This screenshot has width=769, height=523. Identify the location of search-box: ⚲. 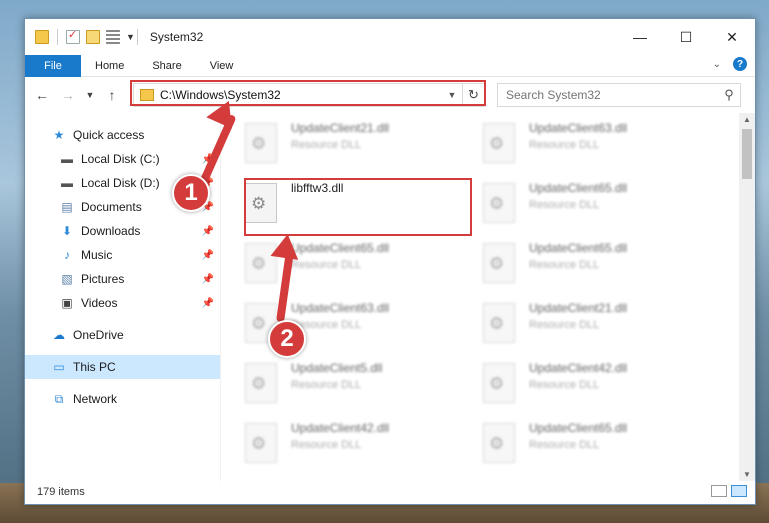
(619, 95).